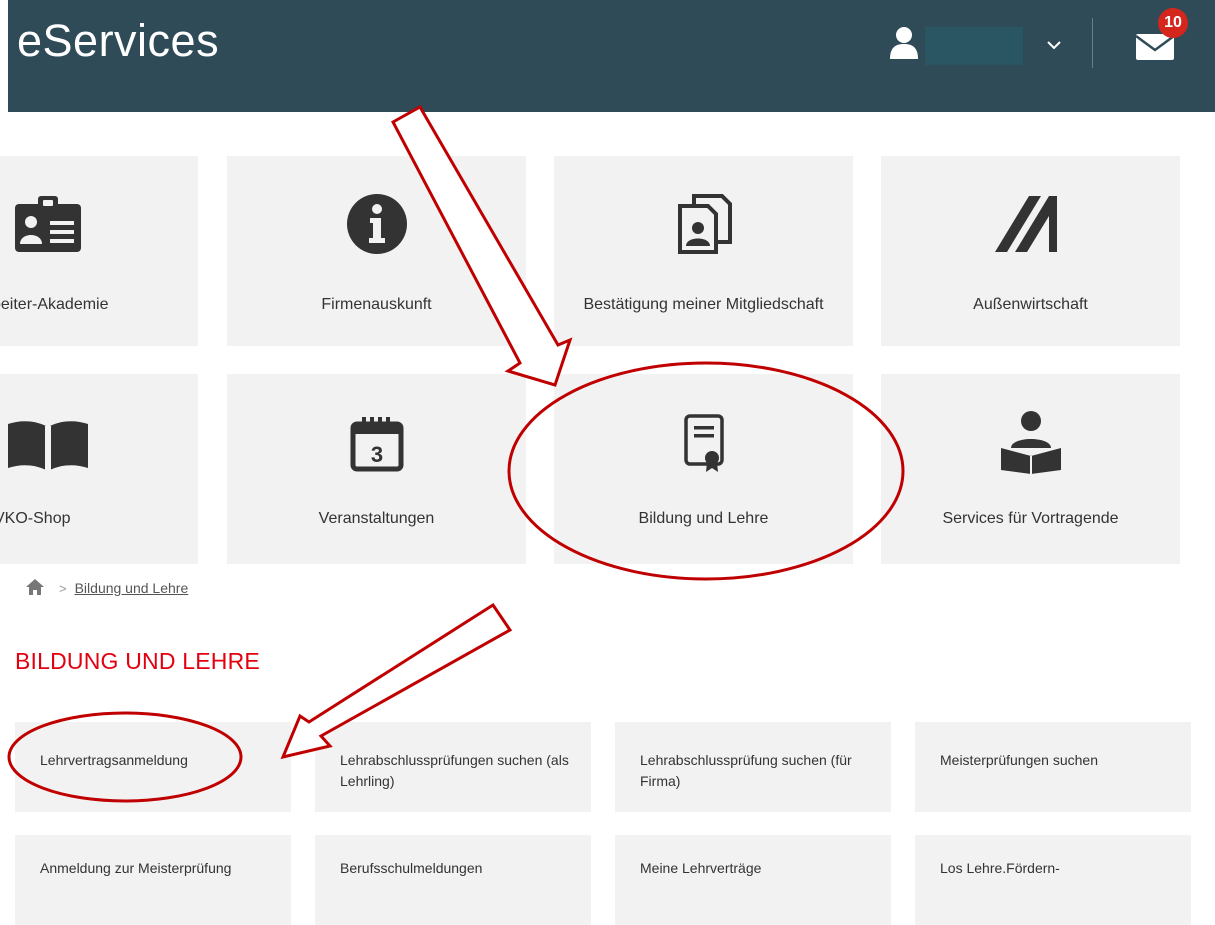 This screenshot has height=925, width=1215. I want to click on subtile-label: Lehrvertragsanmeldung, so click(114, 760).